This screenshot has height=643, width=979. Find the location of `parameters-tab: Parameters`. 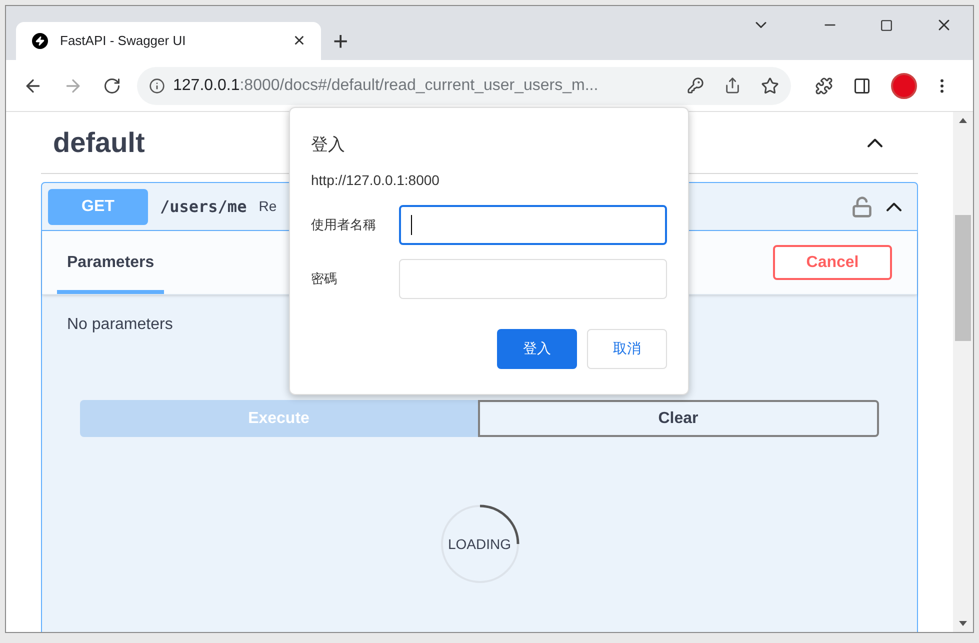

parameters-tab: Parameters is located at coordinates (110, 262).